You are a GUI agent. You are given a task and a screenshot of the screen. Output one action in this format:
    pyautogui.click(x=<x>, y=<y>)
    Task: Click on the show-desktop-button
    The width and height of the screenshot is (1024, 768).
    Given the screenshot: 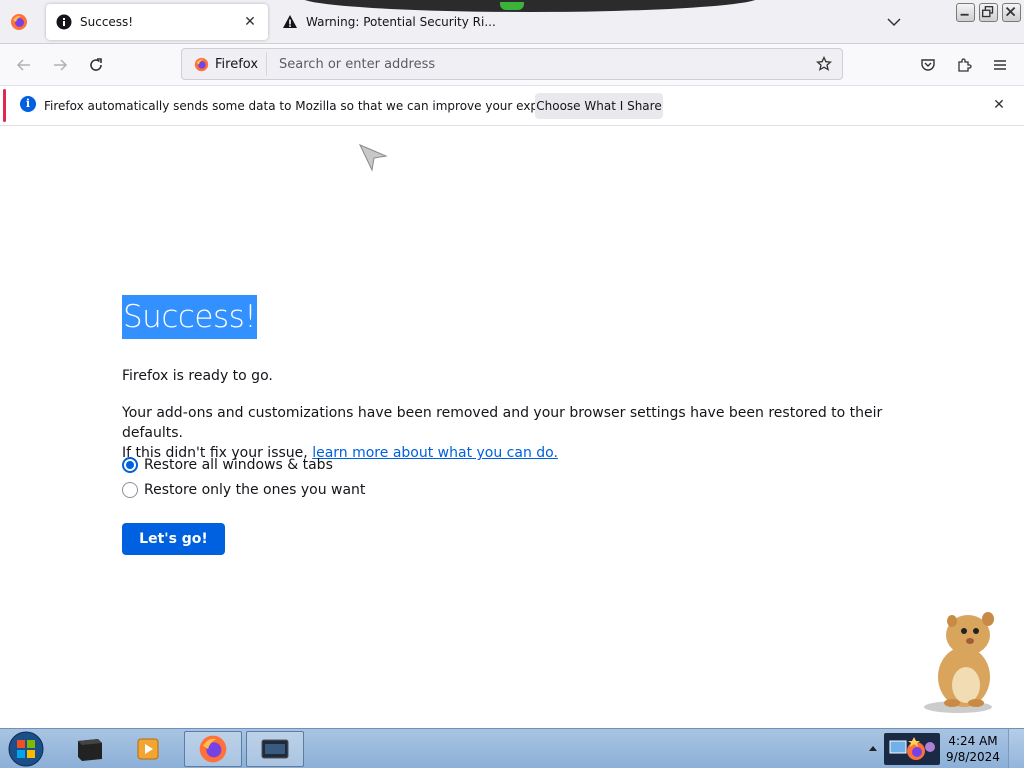 What is the action you would take?
    pyautogui.click(x=1016, y=748)
    